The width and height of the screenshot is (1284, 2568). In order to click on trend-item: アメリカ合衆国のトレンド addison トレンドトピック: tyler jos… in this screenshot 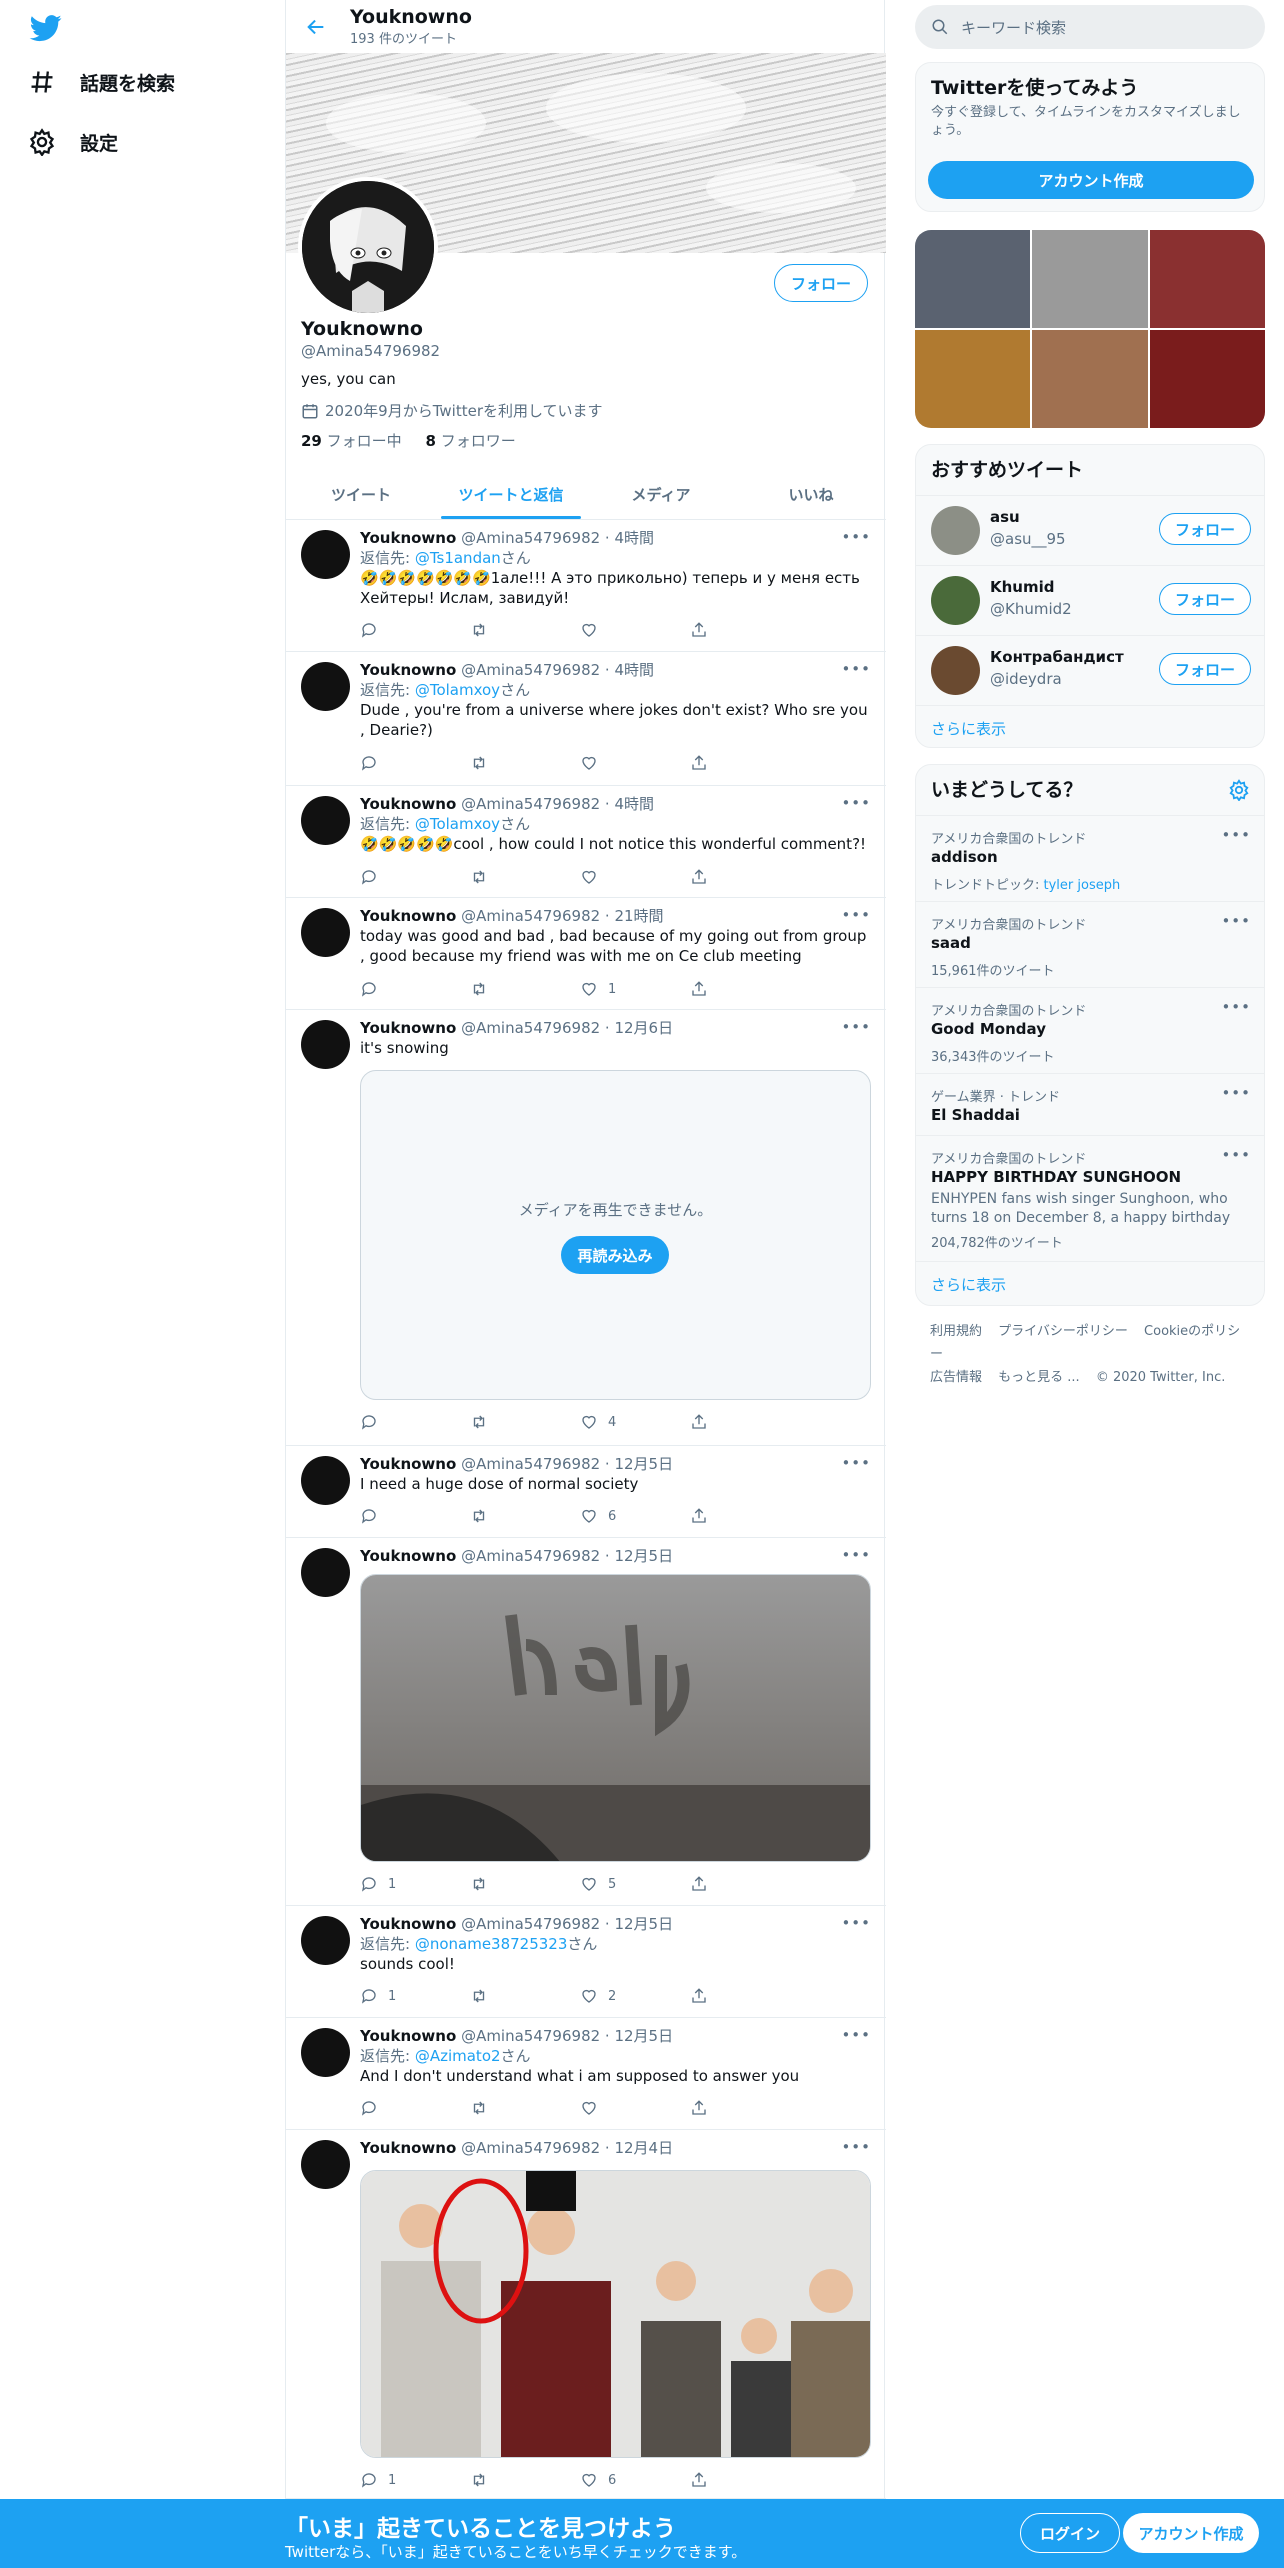, I will do `click(1090, 858)`.